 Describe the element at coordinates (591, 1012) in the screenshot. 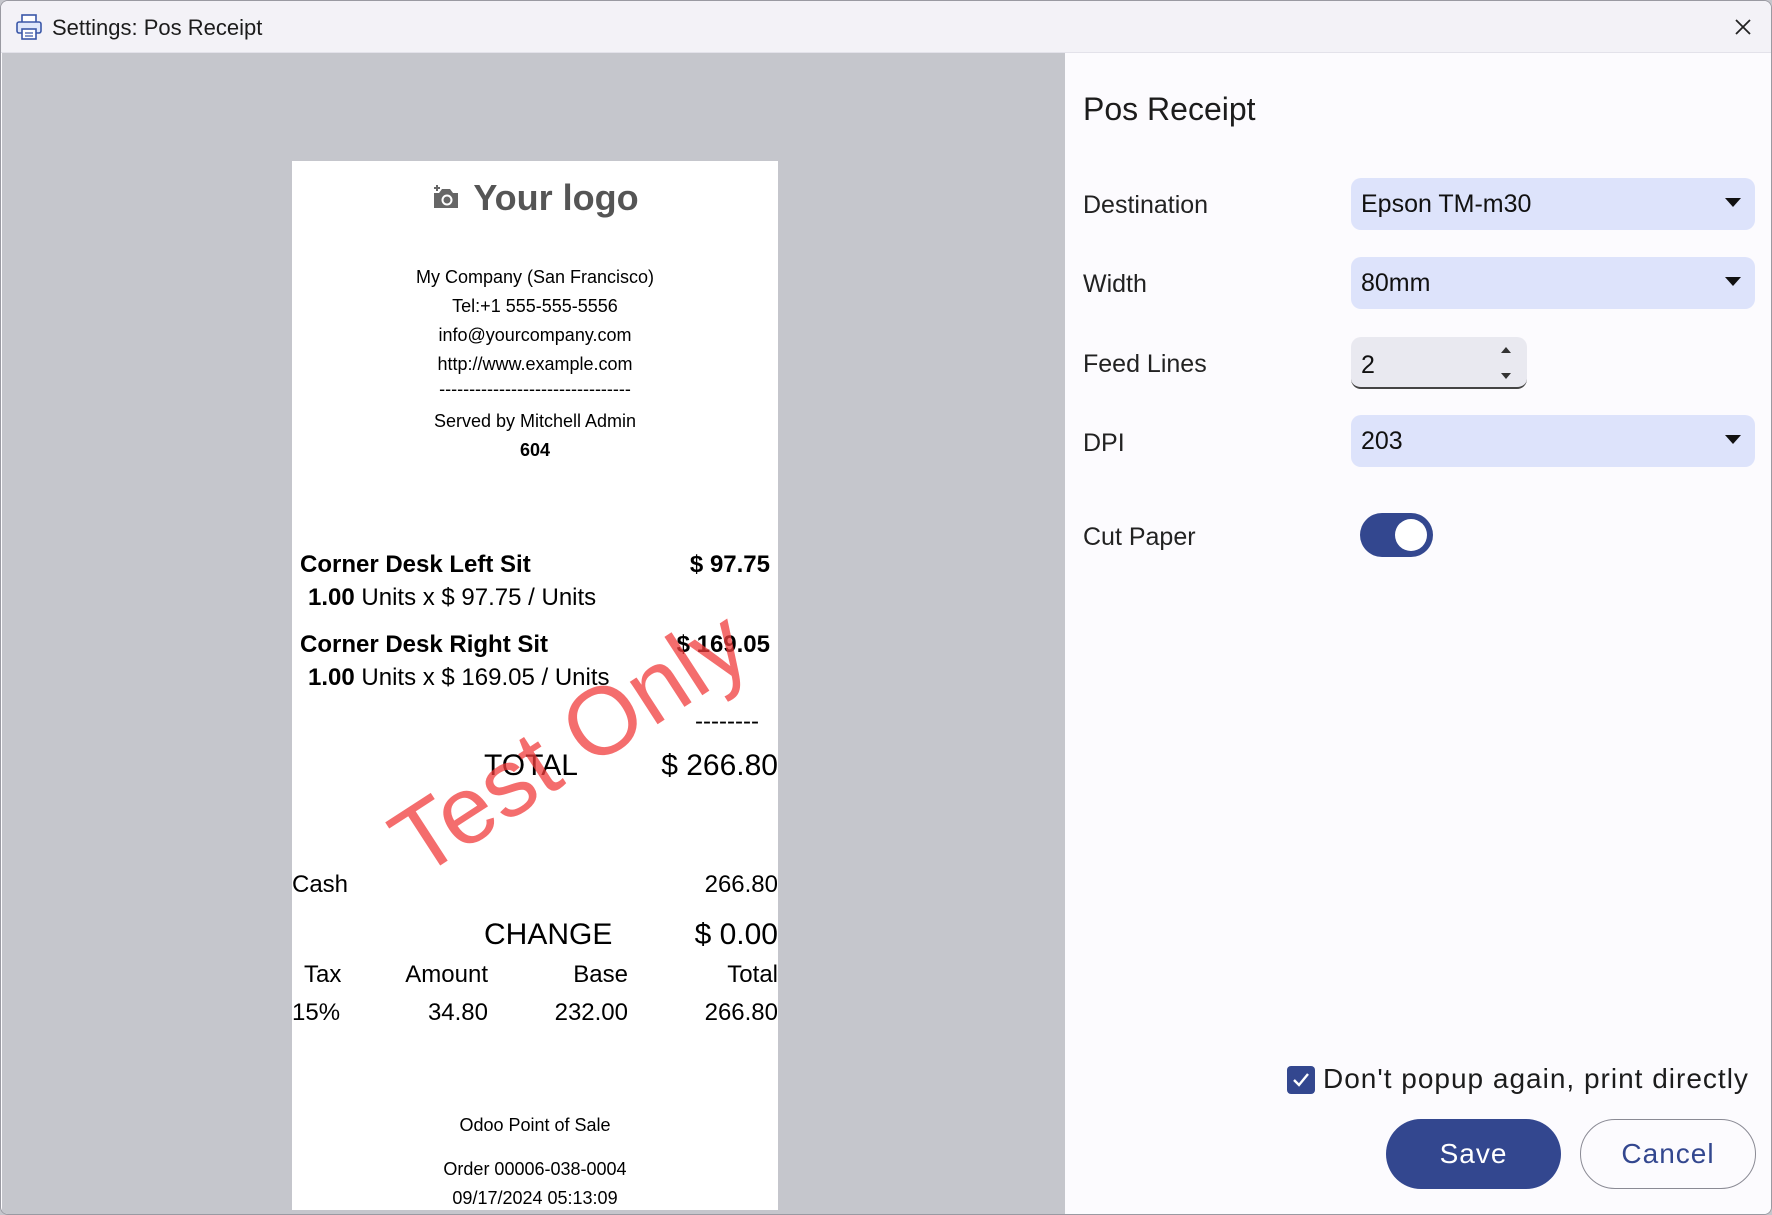

I see `tax-cell: 232.00` at that location.